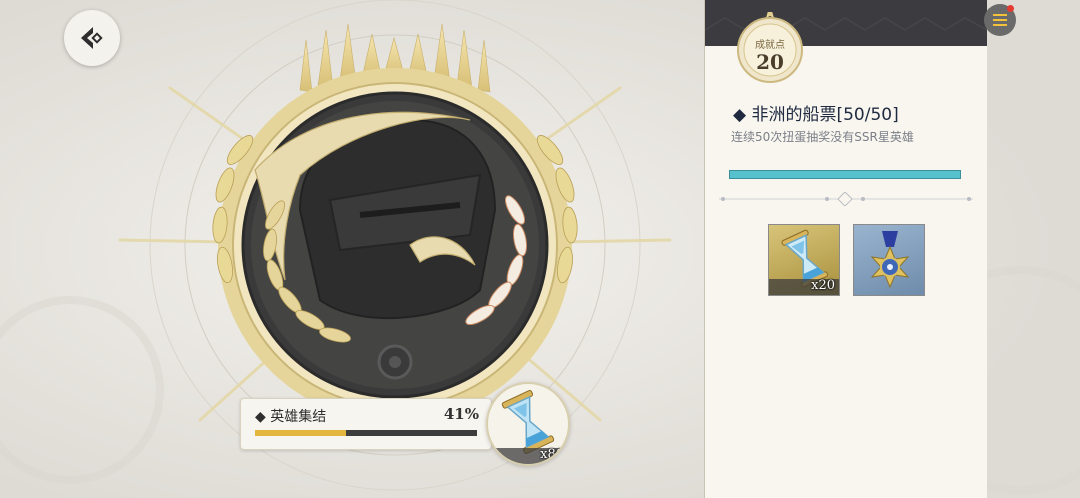 Image resolution: width=1080 pixels, height=498 pixels. I want to click on menu-button, so click(1000, 20).